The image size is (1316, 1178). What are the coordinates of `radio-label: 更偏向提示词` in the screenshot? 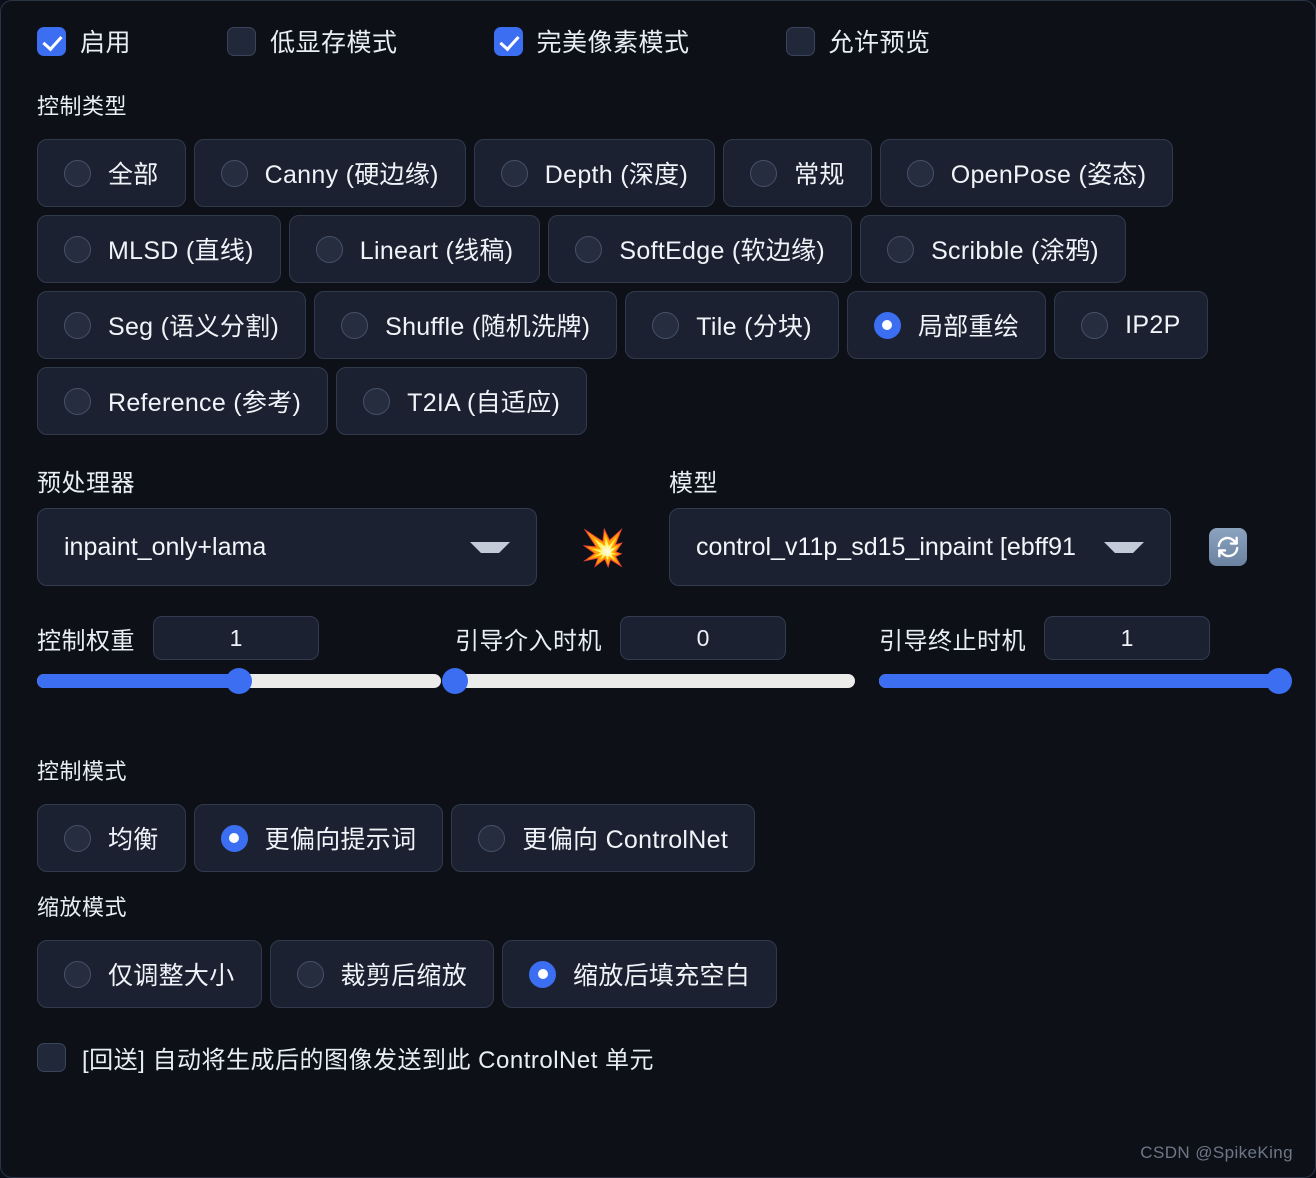 It's located at (340, 840).